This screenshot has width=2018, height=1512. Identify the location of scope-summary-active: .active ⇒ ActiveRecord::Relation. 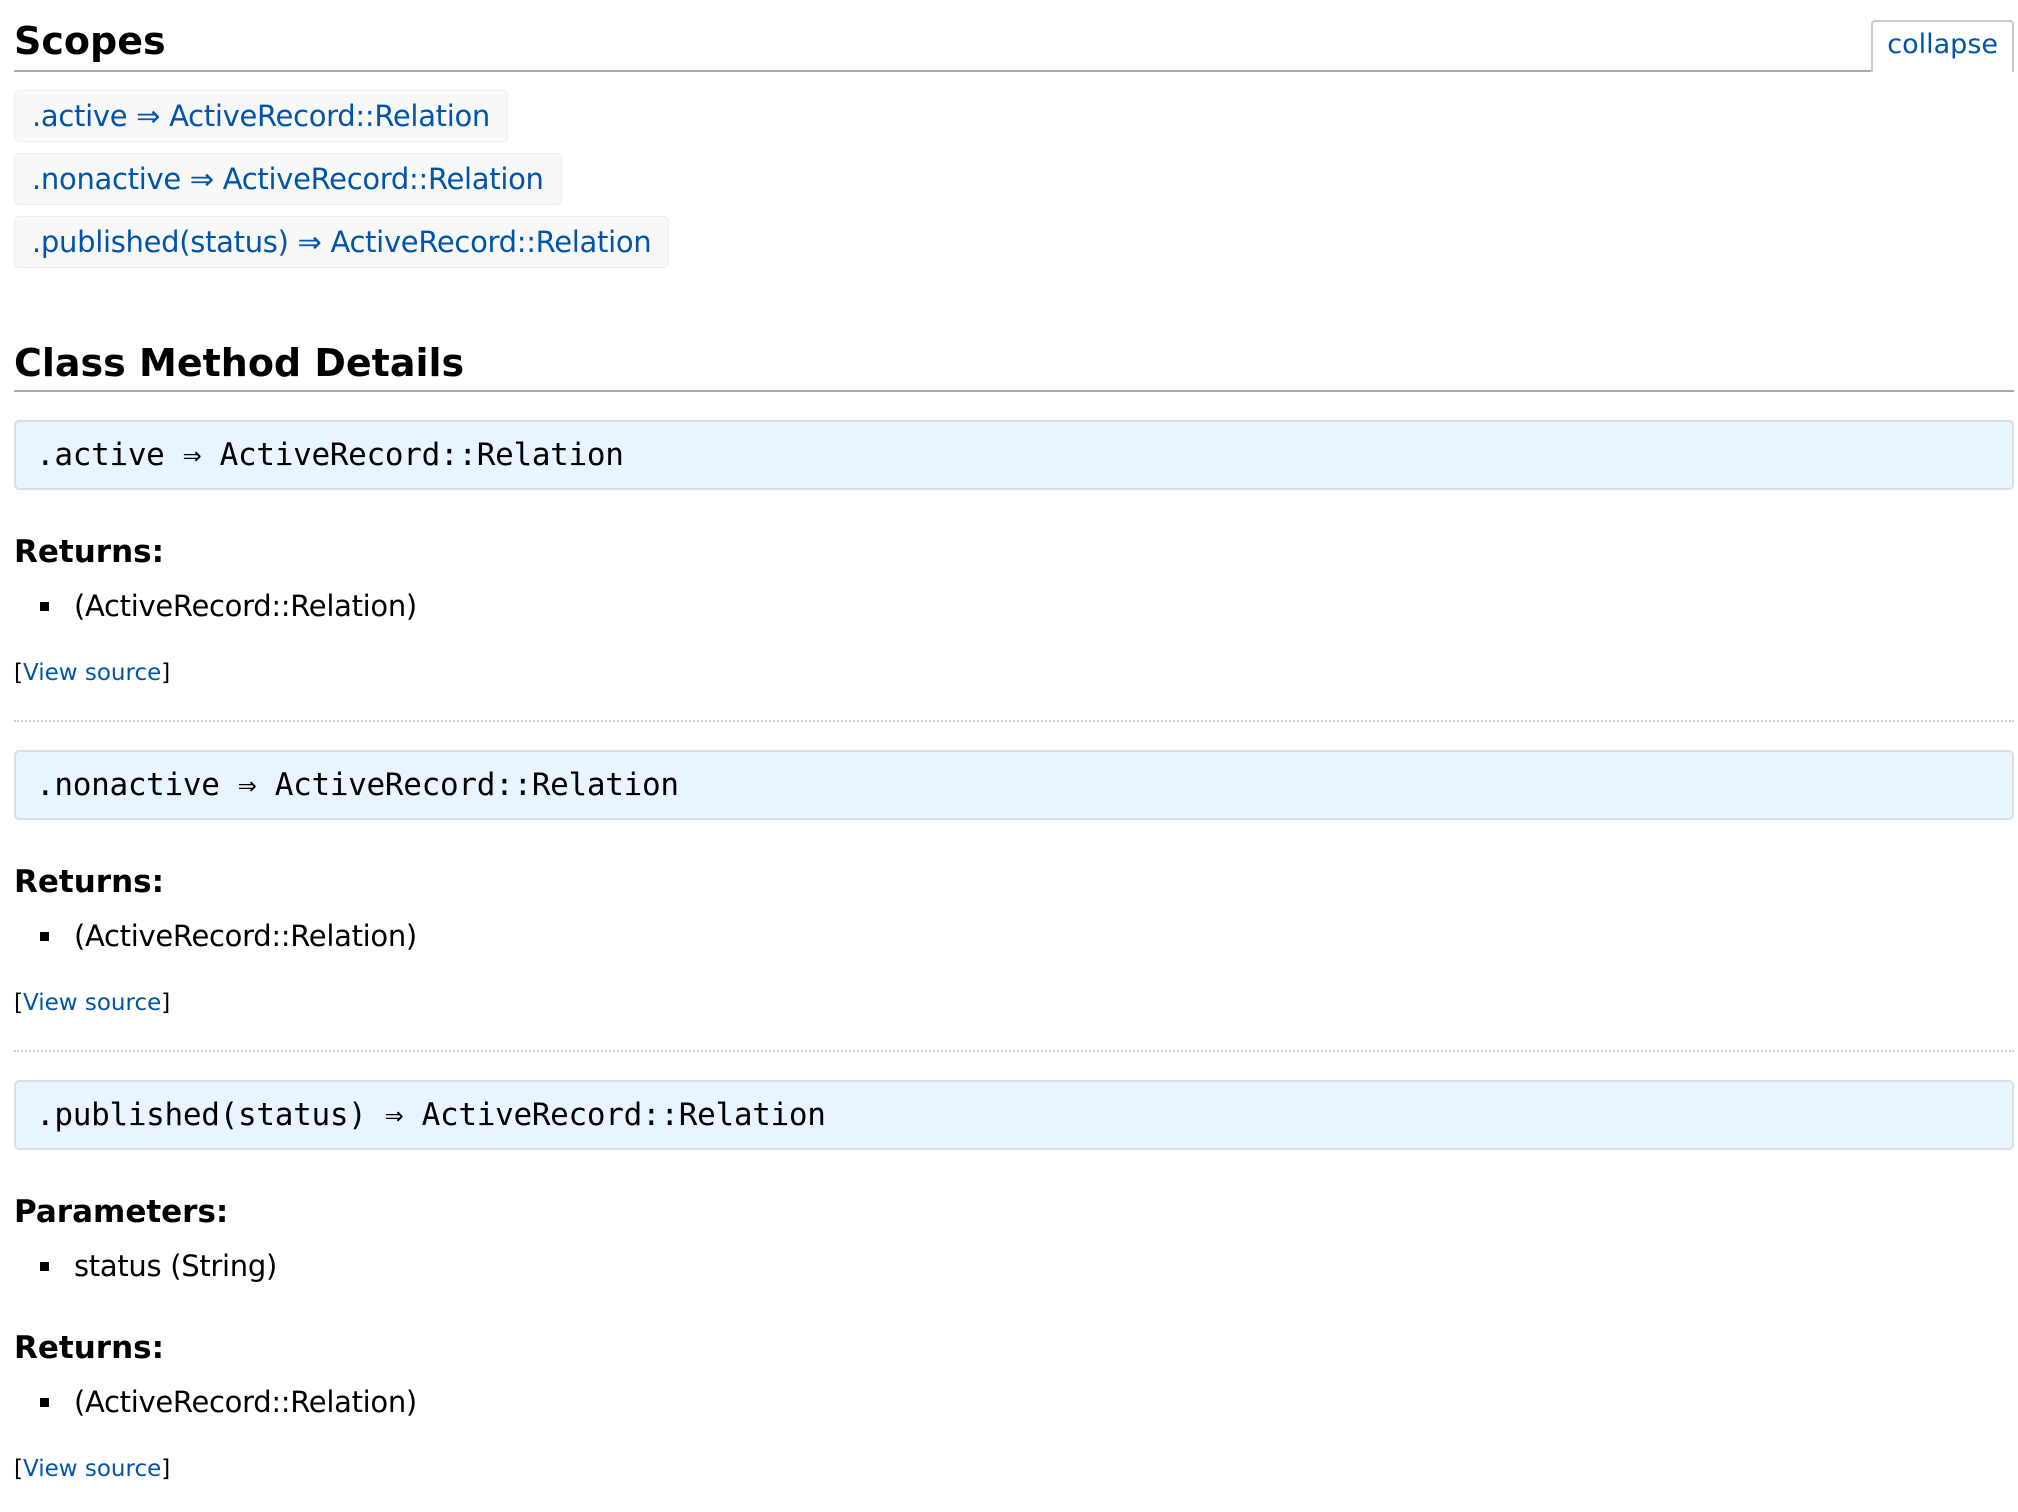
(261, 116).